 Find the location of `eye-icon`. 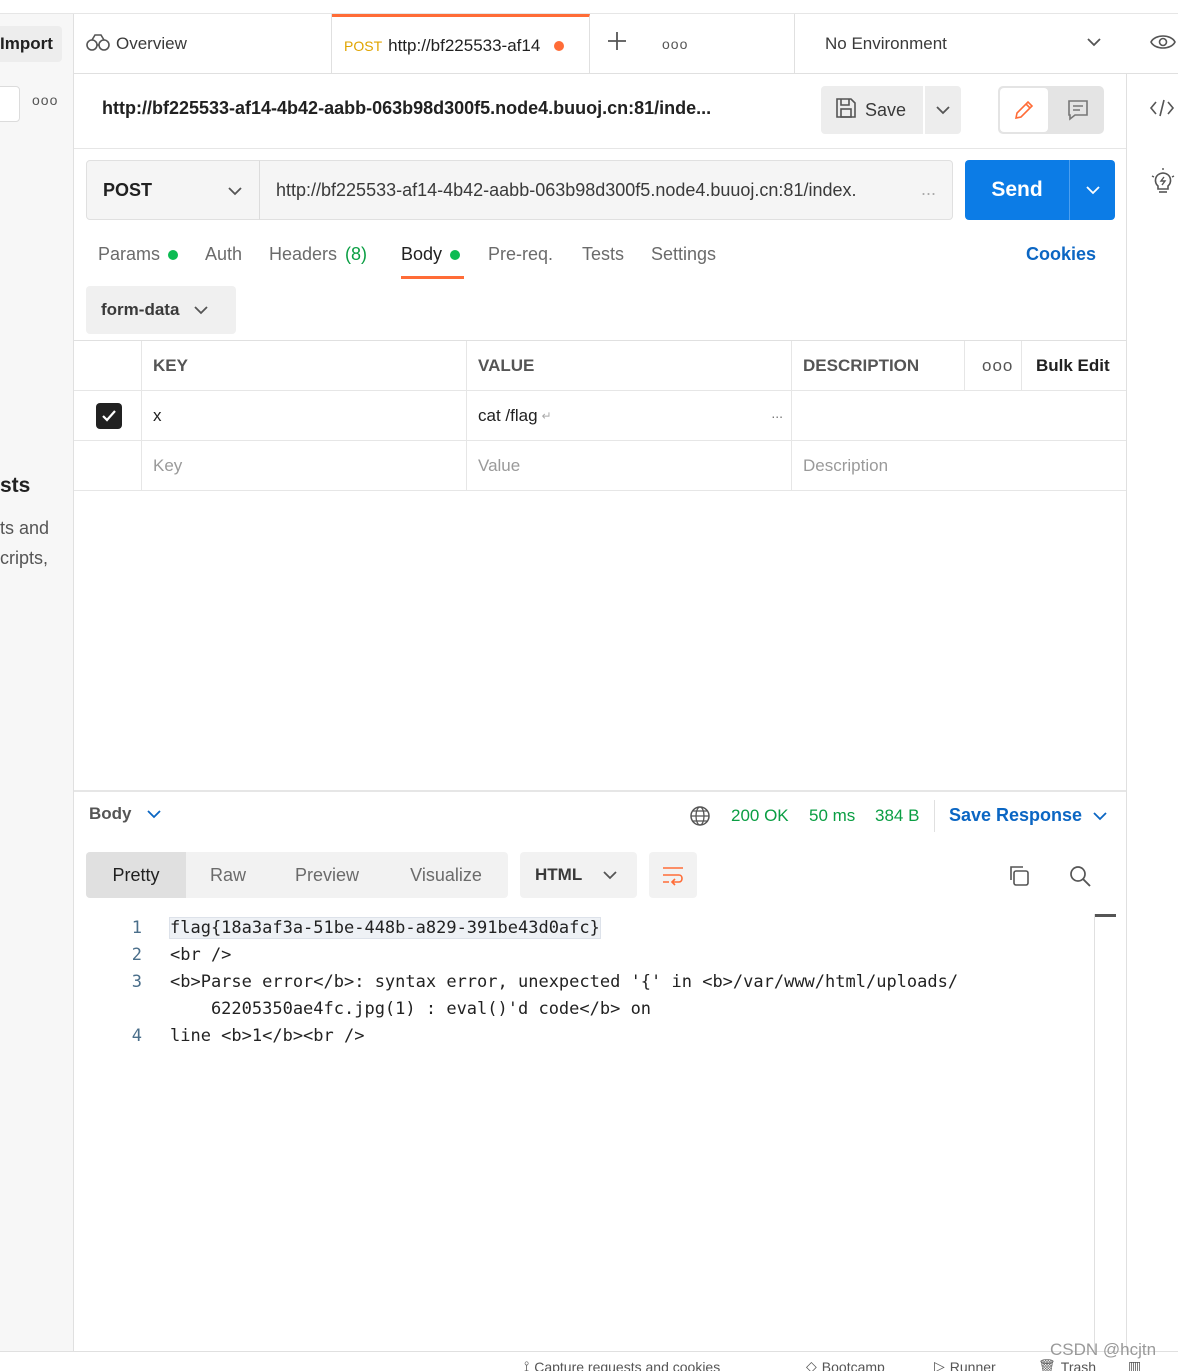

eye-icon is located at coordinates (1163, 44).